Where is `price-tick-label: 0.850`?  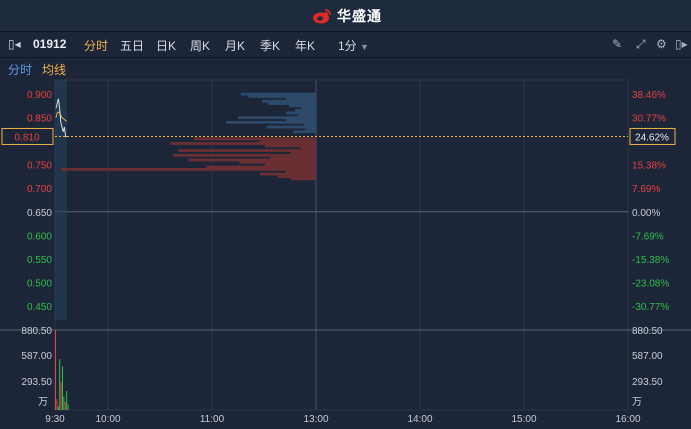
price-tick-label: 0.850 is located at coordinates (39, 119).